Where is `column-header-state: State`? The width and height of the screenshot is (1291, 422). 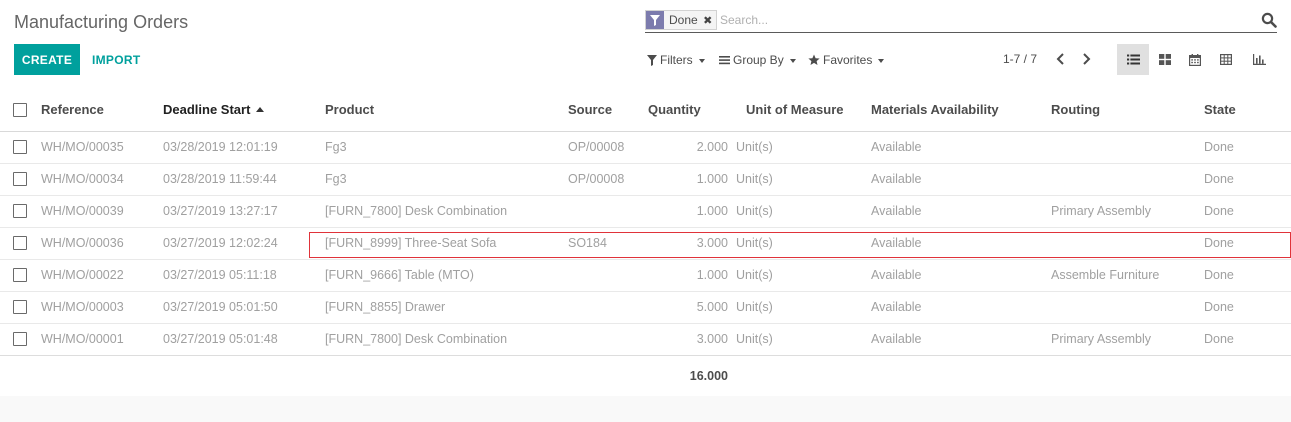
column-header-state: State is located at coordinates (1247, 110).